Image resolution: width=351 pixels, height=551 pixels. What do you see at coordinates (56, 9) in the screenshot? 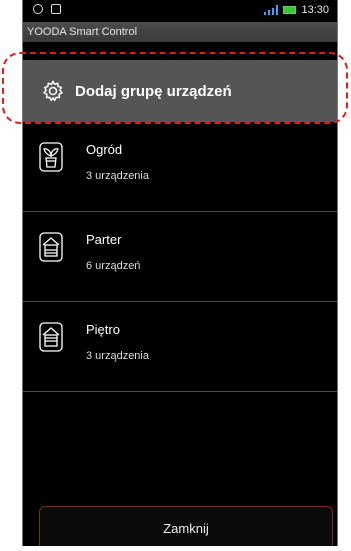
I see `android-icon` at bounding box center [56, 9].